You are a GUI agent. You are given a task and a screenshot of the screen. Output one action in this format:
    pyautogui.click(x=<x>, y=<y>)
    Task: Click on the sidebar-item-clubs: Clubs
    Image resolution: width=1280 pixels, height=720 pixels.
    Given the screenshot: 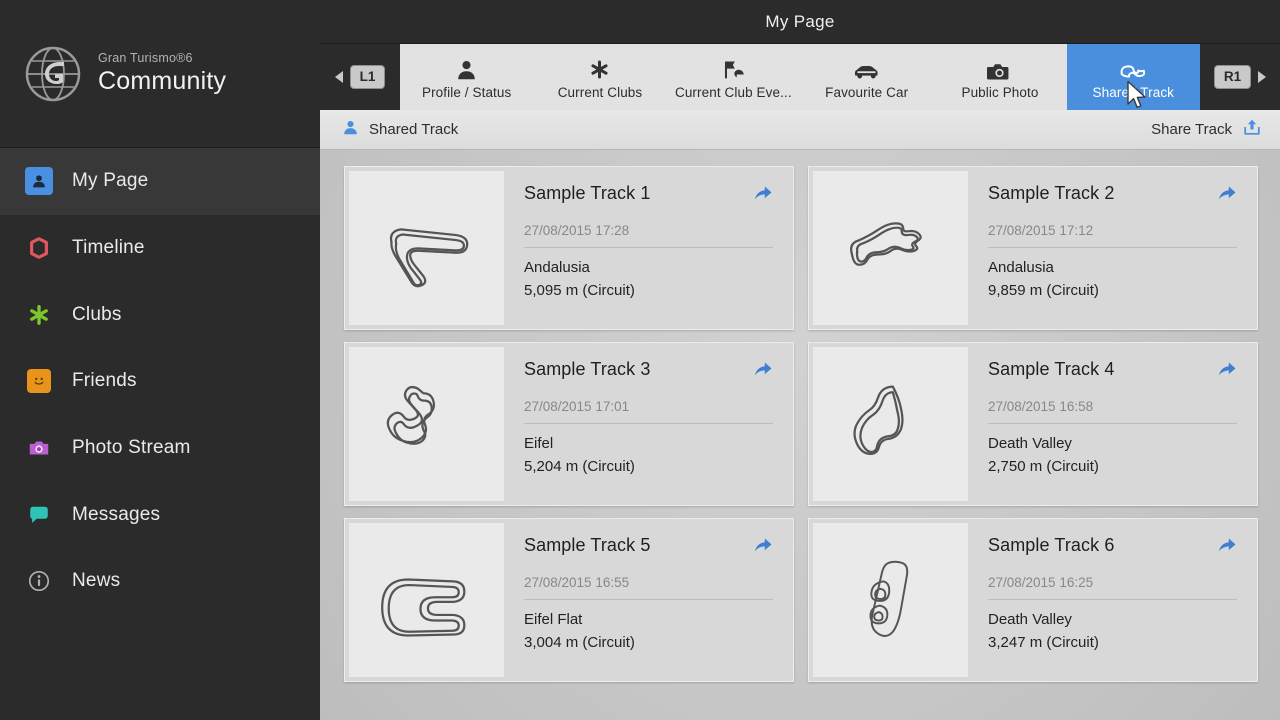 What is the action you would take?
    pyautogui.click(x=160, y=314)
    